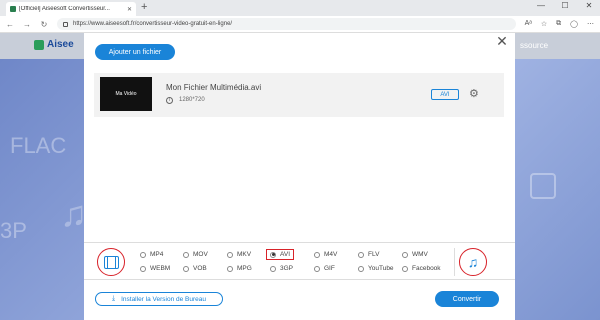  Describe the element at coordinates (589, 5) in the screenshot. I see `window-close-button: ✕` at that location.